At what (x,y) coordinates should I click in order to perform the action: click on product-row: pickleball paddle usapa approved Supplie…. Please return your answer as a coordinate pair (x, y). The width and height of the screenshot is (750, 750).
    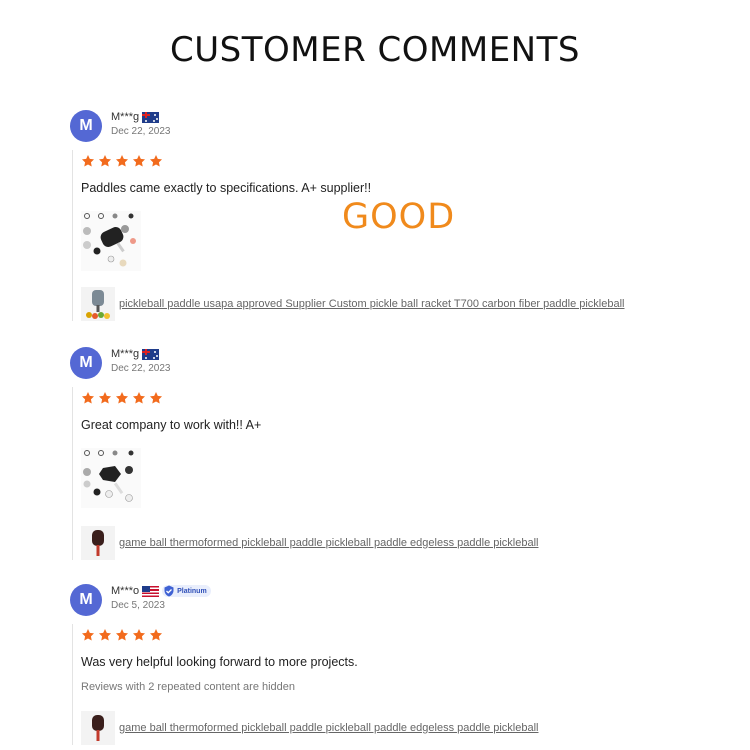
    Looking at the image, I should click on (395, 304).